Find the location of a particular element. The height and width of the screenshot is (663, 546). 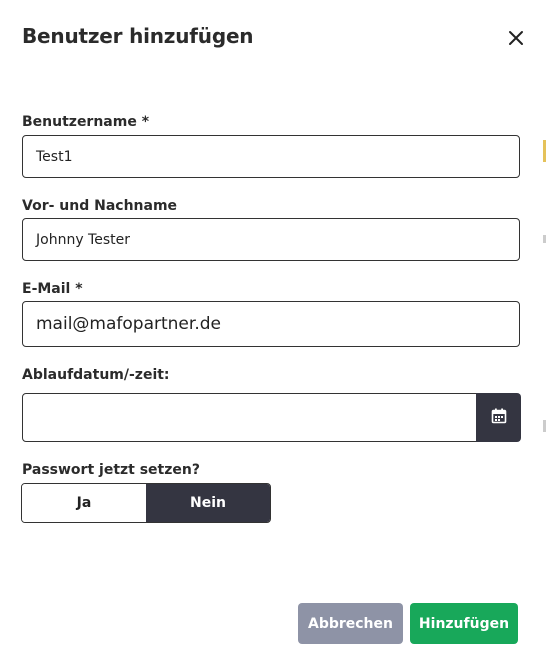

password-option-ja: Ja is located at coordinates (84, 503).